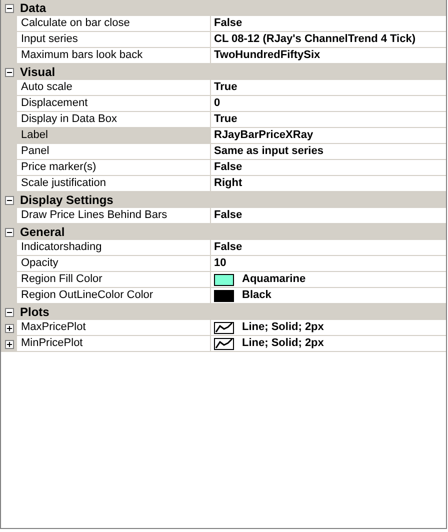 Image resolution: width=448 pixels, height=532 pixels. Describe the element at coordinates (220, 263) in the screenshot. I see `property-value: 10` at that location.